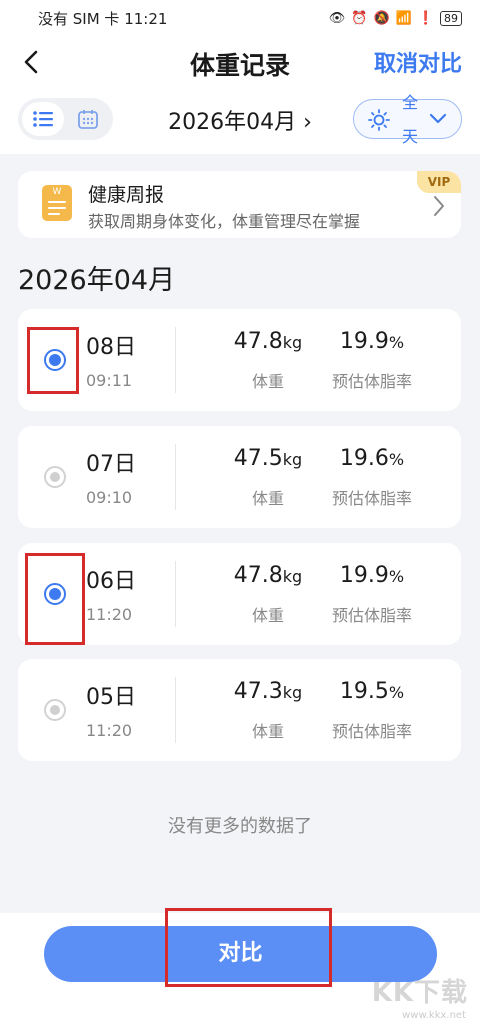 The width and height of the screenshot is (480, 1027). I want to click on section-month-title: 2026年04月, so click(97, 280).